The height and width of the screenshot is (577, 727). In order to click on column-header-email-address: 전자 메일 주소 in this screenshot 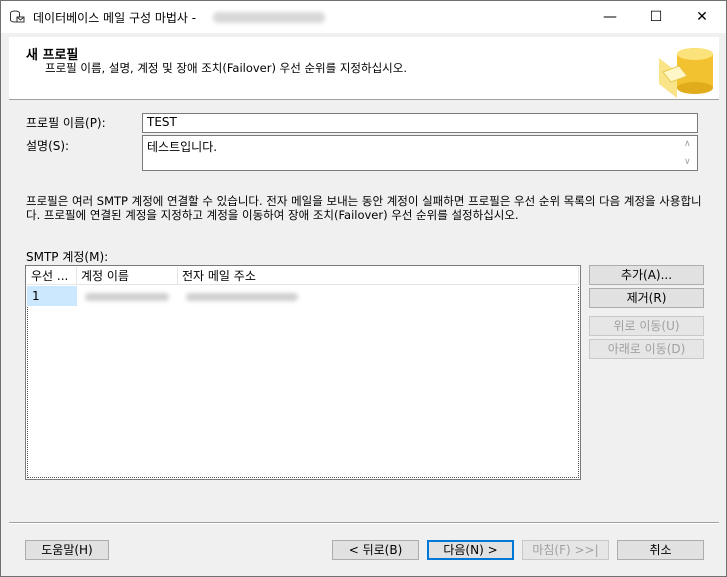, I will do `click(378, 276)`.